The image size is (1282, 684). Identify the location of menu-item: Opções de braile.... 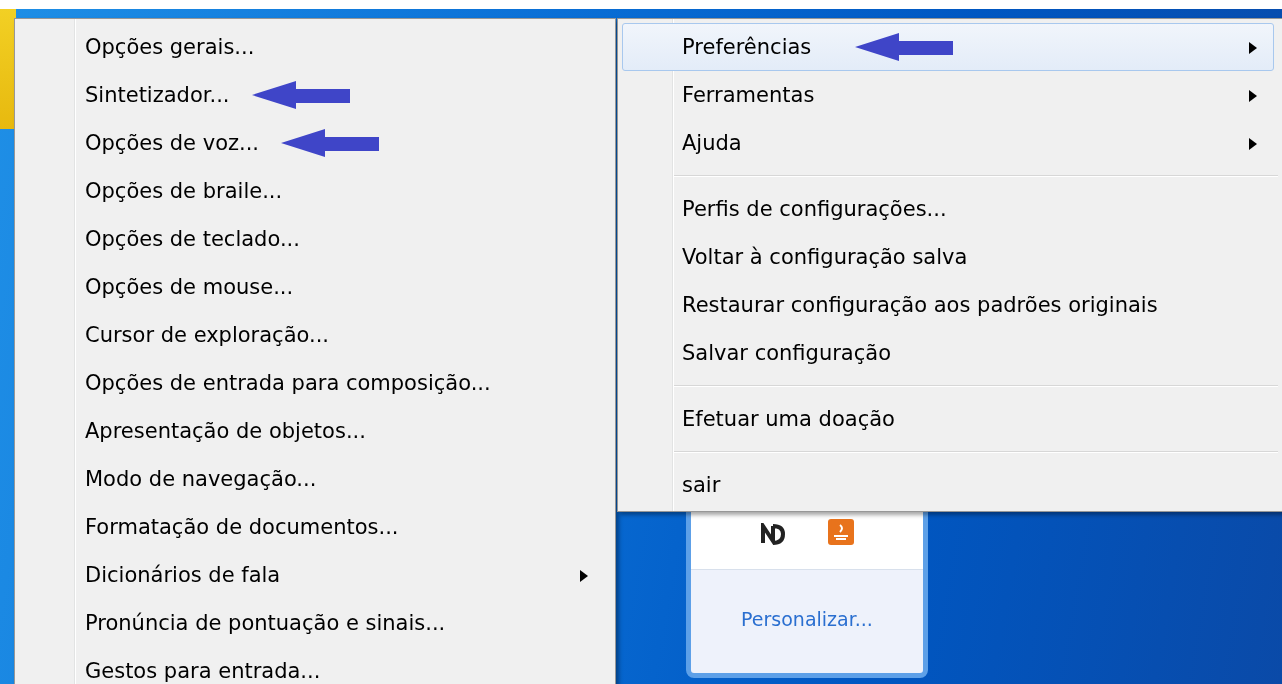
(315, 191).